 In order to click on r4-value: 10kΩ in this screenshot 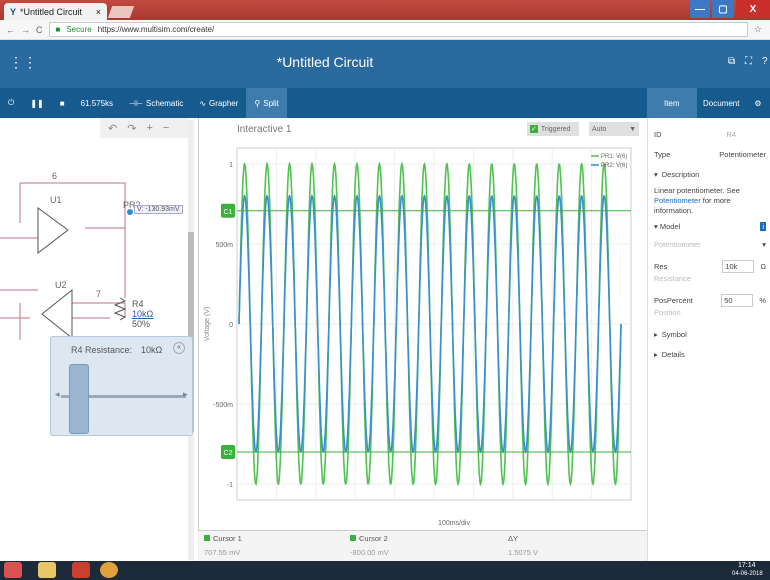, I will do `click(142, 314)`.